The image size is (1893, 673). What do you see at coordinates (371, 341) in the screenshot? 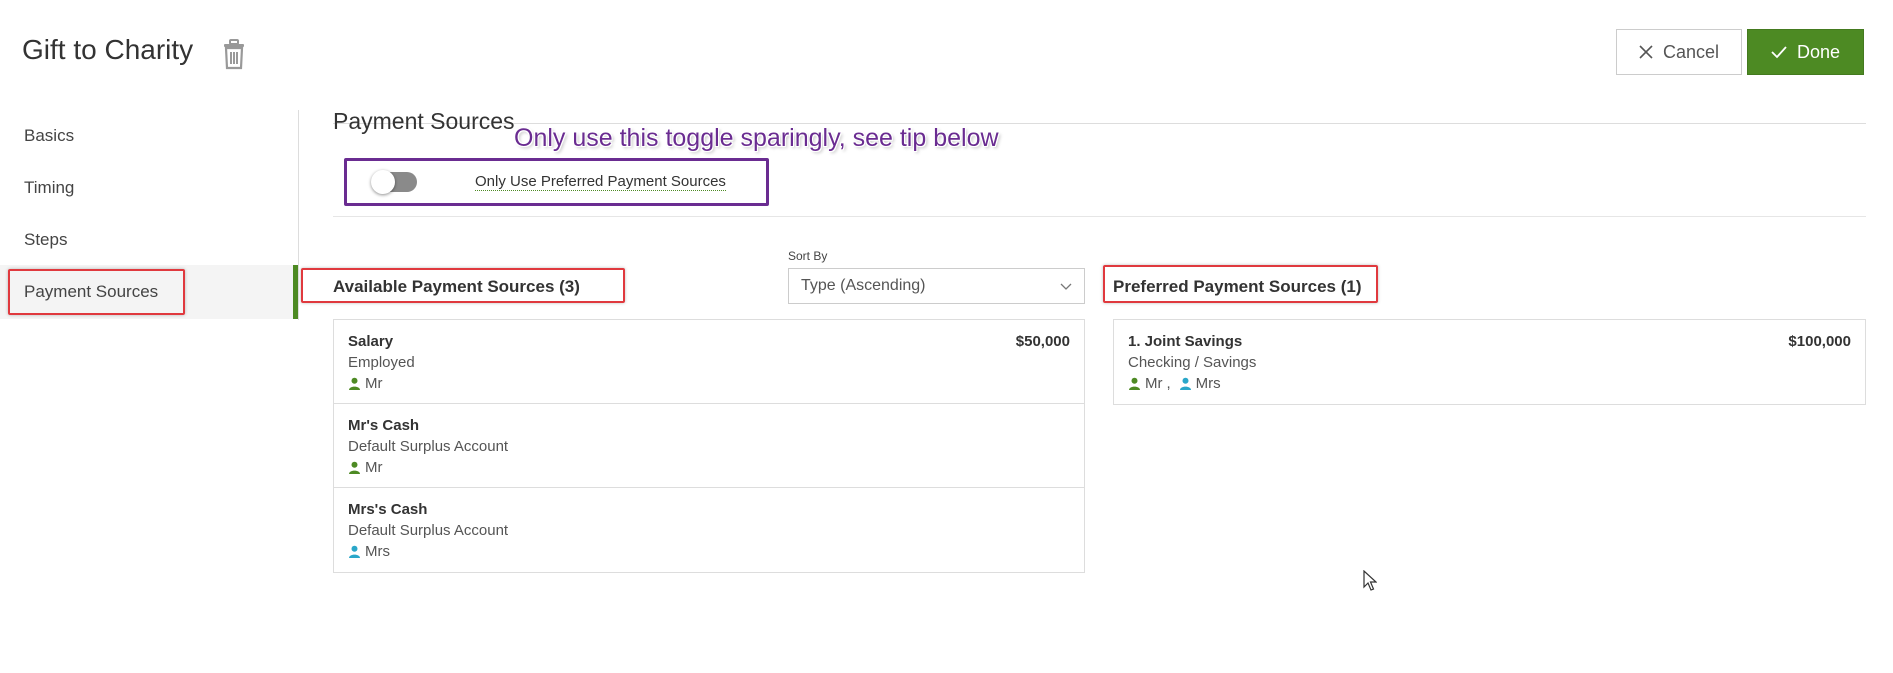
I see `source-name: Salary` at bounding box center [371, 341].